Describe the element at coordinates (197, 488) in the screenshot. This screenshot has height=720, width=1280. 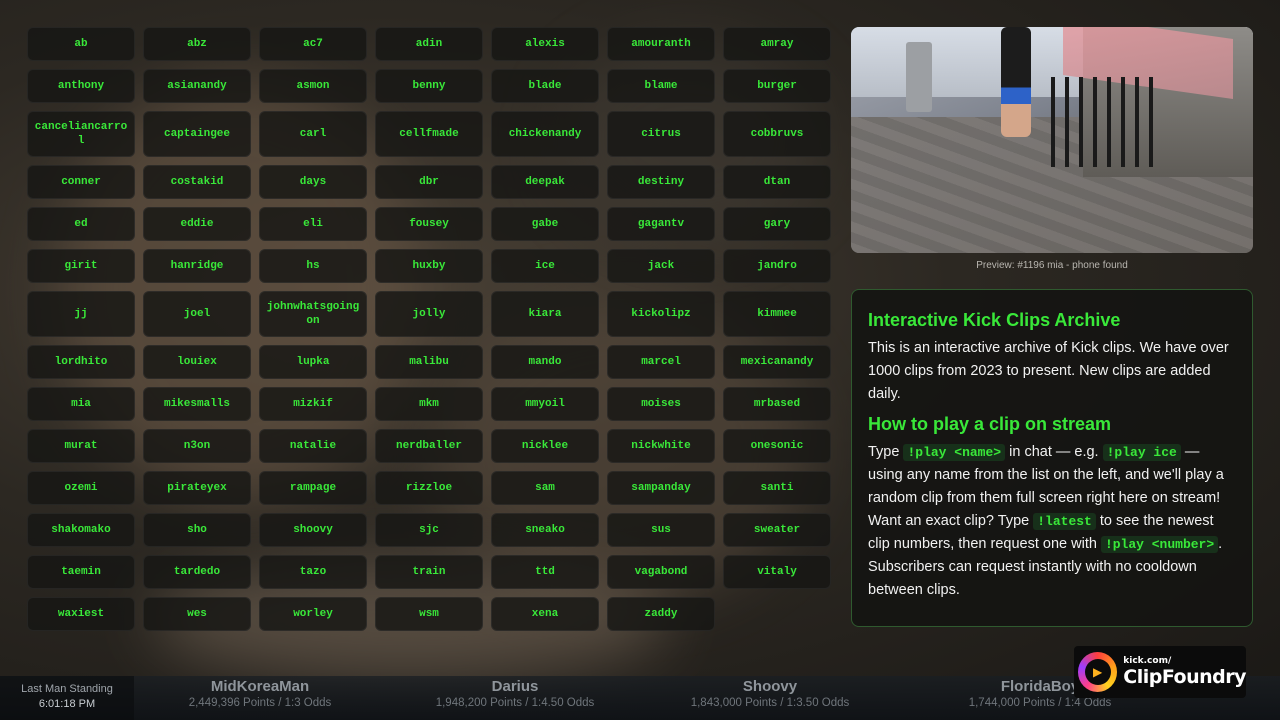
I see `clip-name-button: pirateyex` at that location.